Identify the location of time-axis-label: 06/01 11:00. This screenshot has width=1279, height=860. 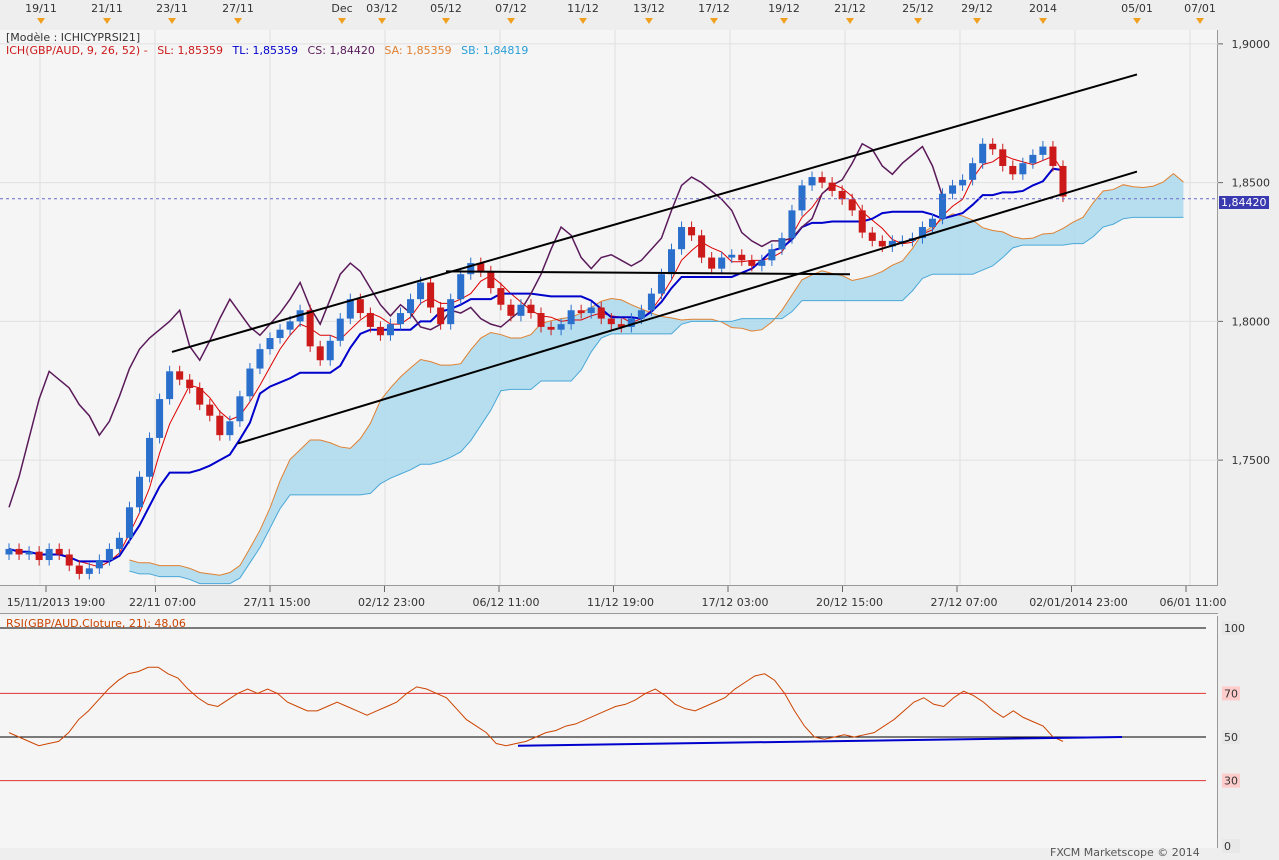
(1193, 602).